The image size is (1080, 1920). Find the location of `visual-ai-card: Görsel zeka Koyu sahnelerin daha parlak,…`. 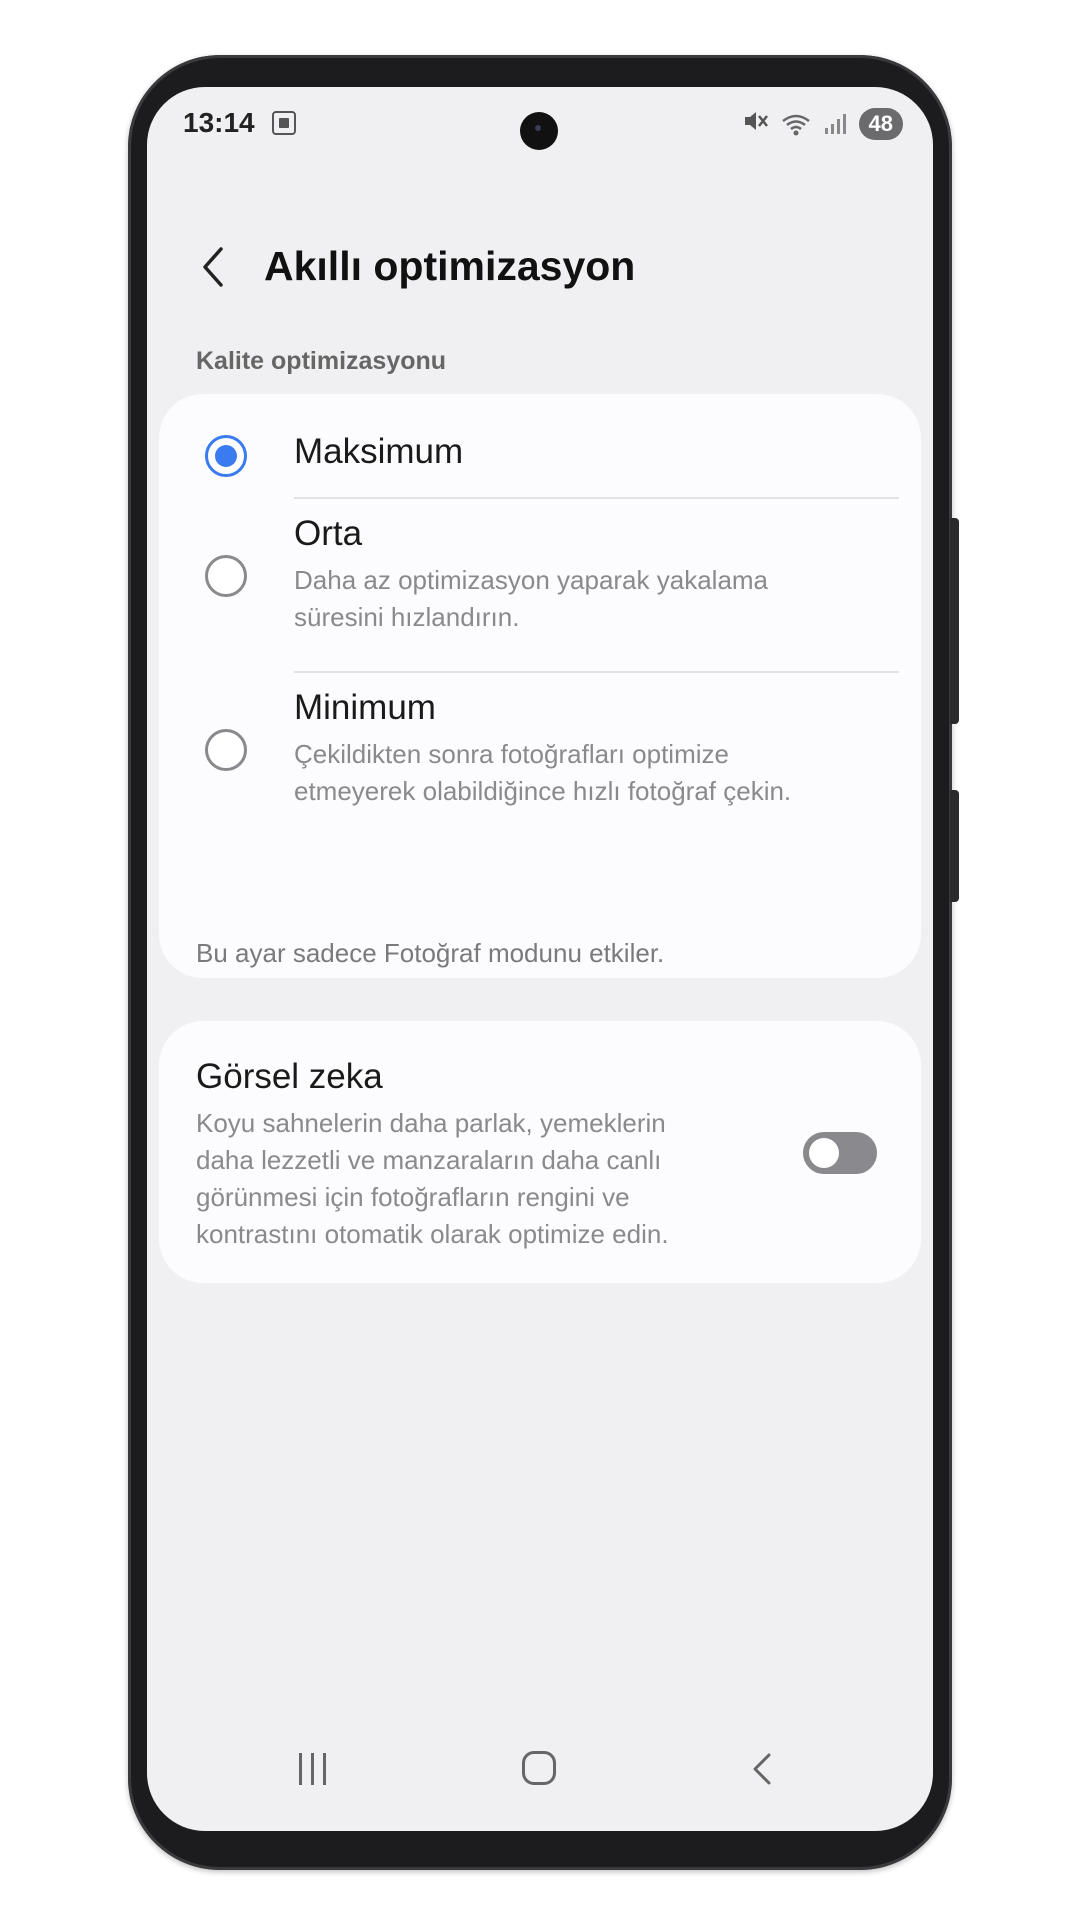

visual-ai-card: Görsel zeka Koyu sahnelerin daha parlak,… is located at coordinates (540, 1152).